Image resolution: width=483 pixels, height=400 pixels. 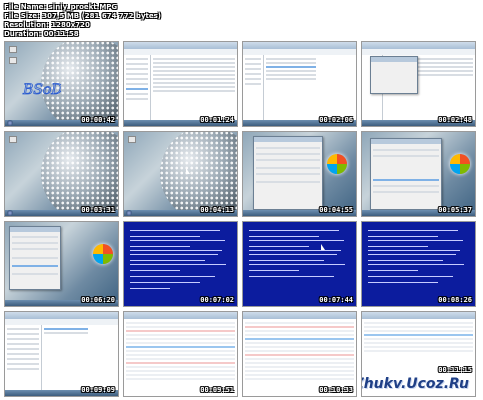 What do you see at coordinates (415, 384) in the screenshot?
I see `watermark-text: Zhukv.Ucoz.Ru` at bounding box center [415, 384].